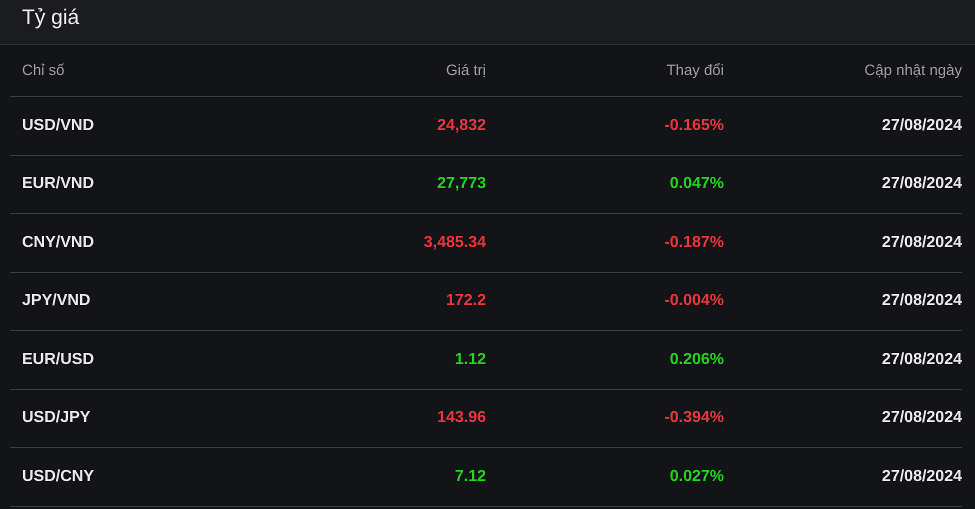 The image size is (975, 509). I want to click on rate-value: 143.96, so click(461, 418).